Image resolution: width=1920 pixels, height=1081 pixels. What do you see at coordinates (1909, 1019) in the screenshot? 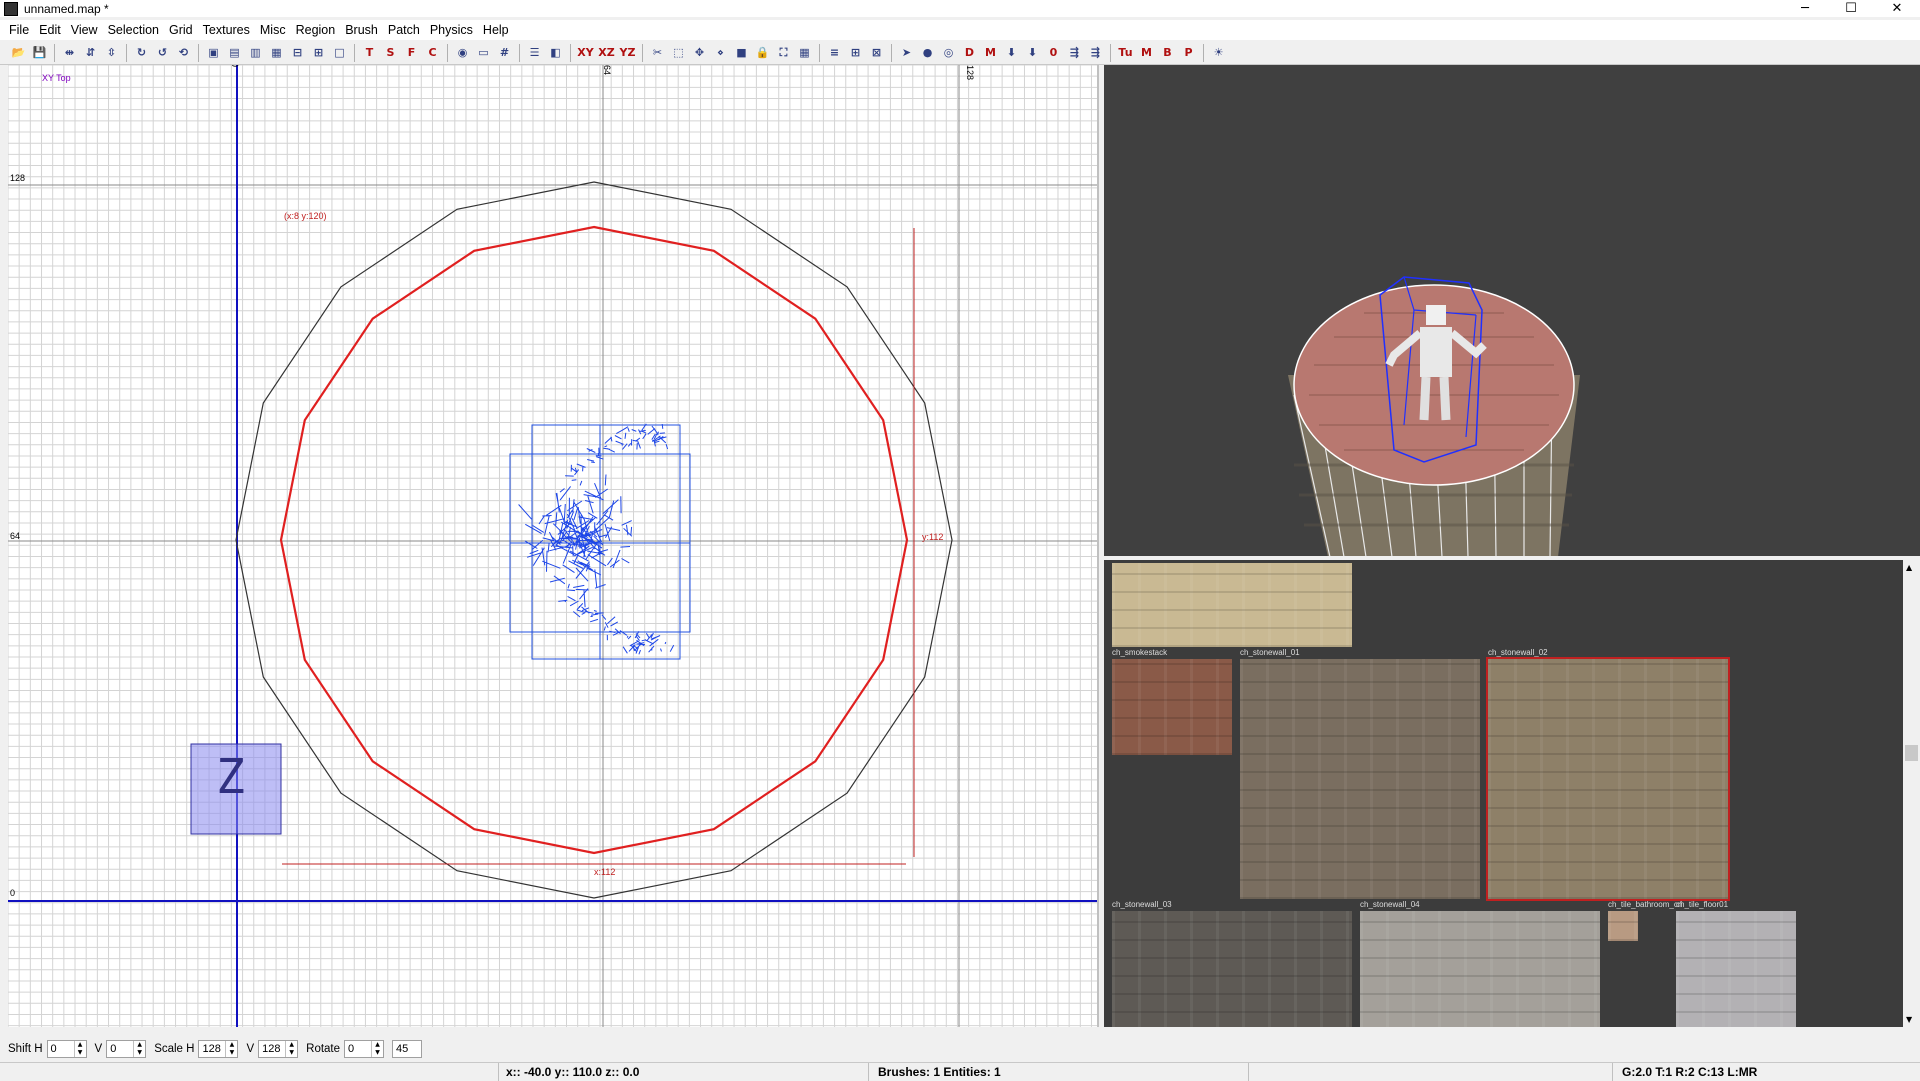
I see `scroll-down-icon: ▼` at bounding box center [1909, 1019].